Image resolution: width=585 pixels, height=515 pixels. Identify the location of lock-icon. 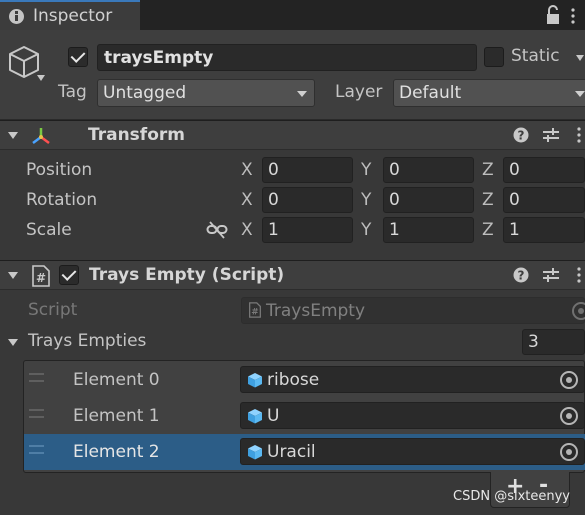
(553, 15).